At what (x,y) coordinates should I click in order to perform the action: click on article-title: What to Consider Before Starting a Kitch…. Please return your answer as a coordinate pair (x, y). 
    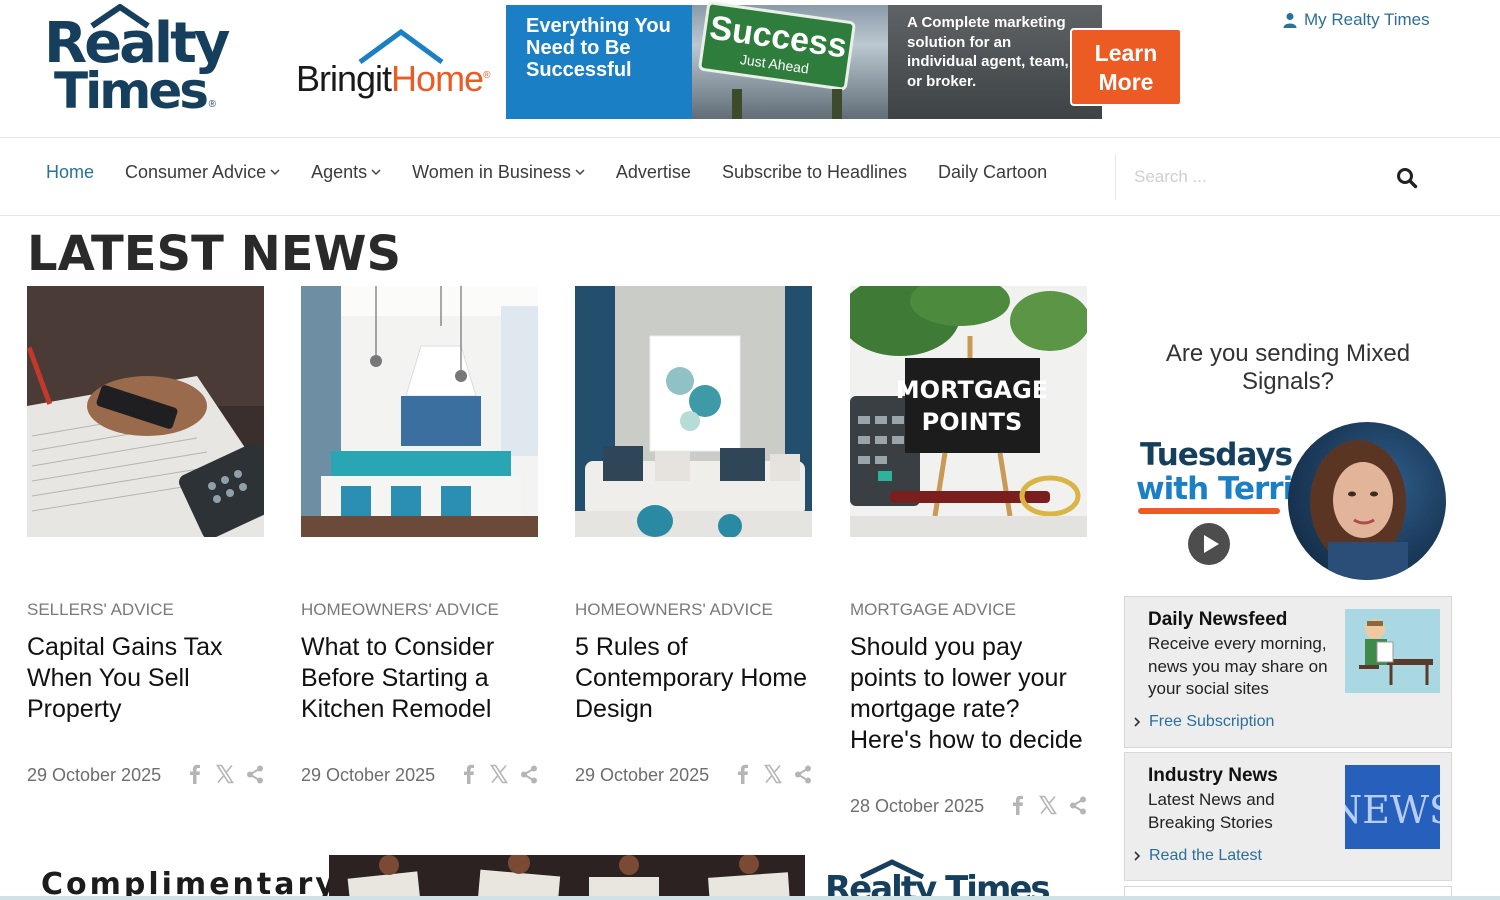
    Looking at the image, I should click on (421, 678).